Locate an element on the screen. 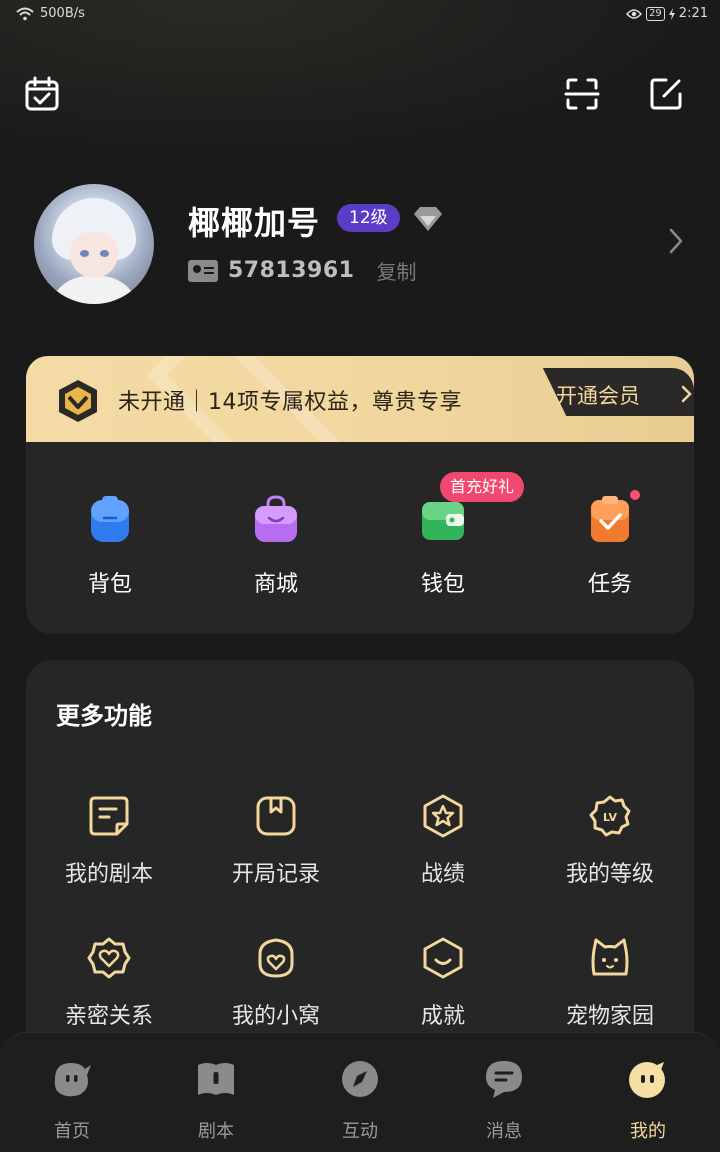  quick-item-label: 背包 is located at coordinates (109, 584).